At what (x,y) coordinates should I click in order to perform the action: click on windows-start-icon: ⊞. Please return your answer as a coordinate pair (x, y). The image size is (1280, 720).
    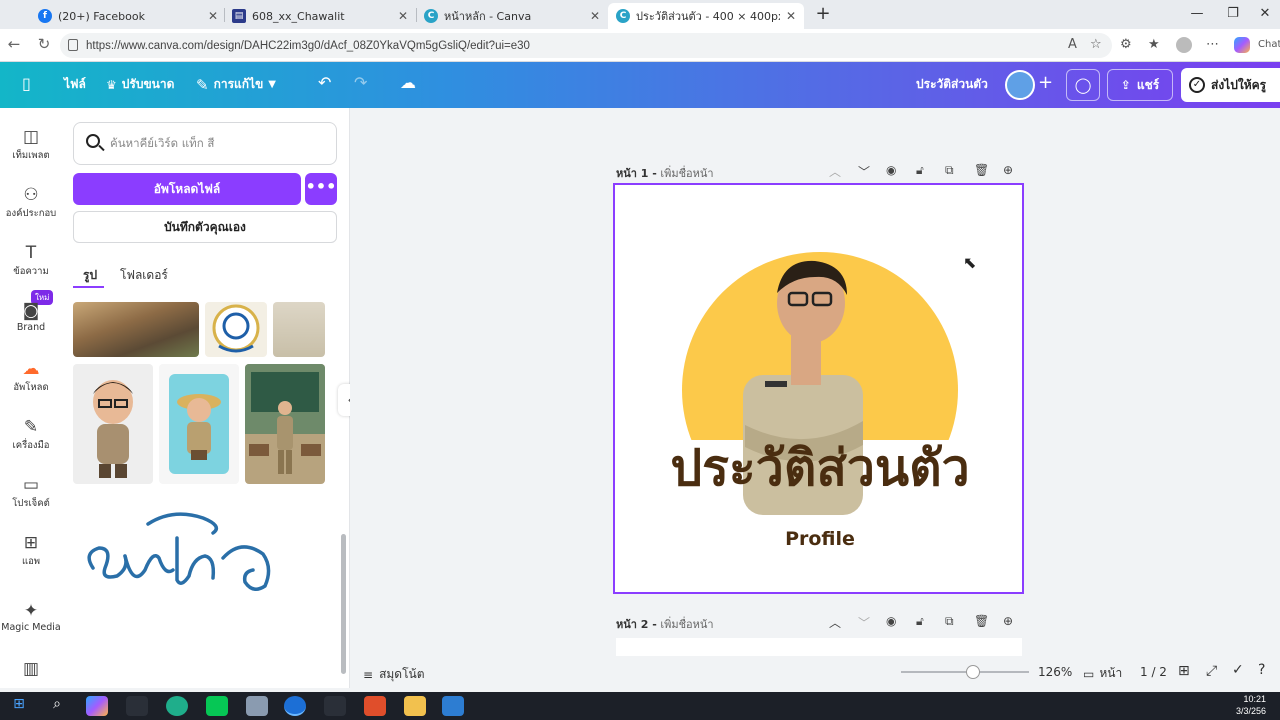
    Looking at the image, I should click on (19, 706).